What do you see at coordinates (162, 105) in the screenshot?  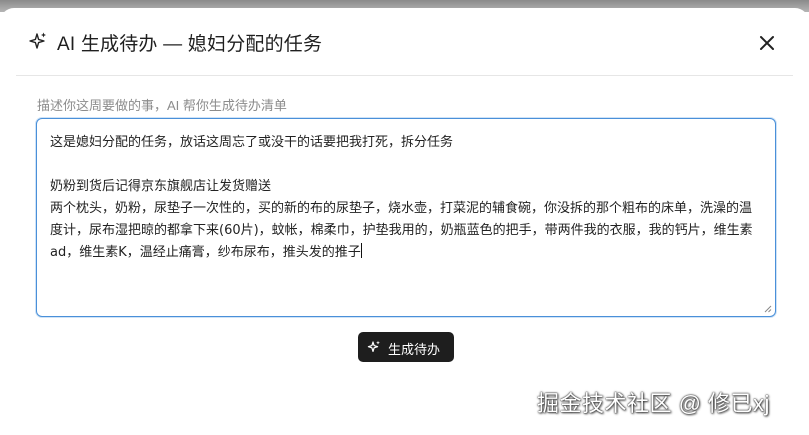 I see `input-hint: 描述你这周要做的事，AI 帮你生成待办清单` at bounding box center [162, 105].